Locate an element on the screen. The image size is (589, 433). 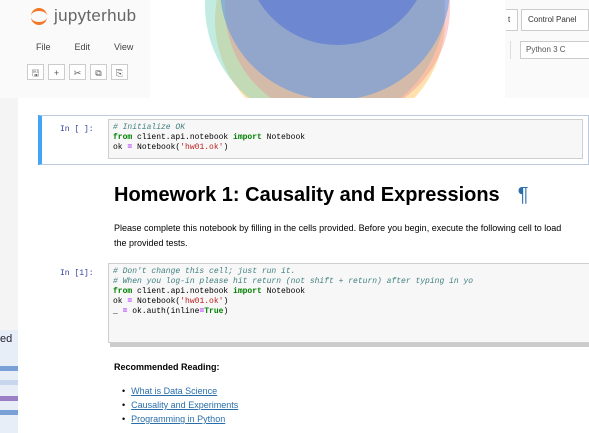
save-icon: 🖫 is located at coordinates (35, 72).